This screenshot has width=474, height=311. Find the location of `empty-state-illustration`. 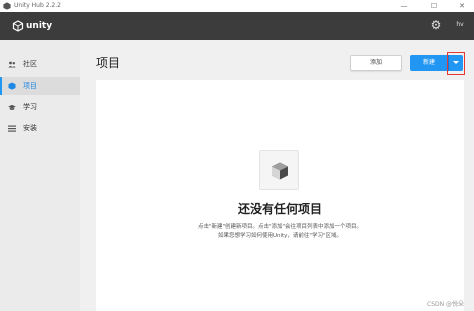

empty-state-illustration is located at coordinates (279, 170).